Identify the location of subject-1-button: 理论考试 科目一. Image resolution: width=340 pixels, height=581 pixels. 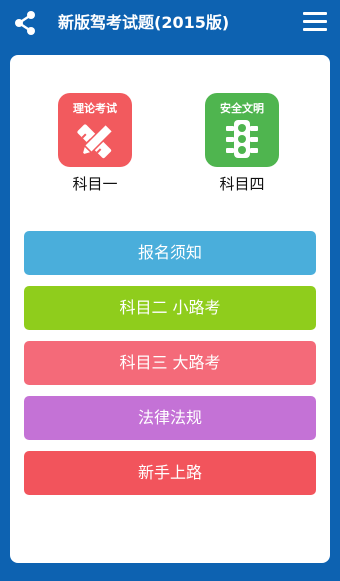
(95, 143).